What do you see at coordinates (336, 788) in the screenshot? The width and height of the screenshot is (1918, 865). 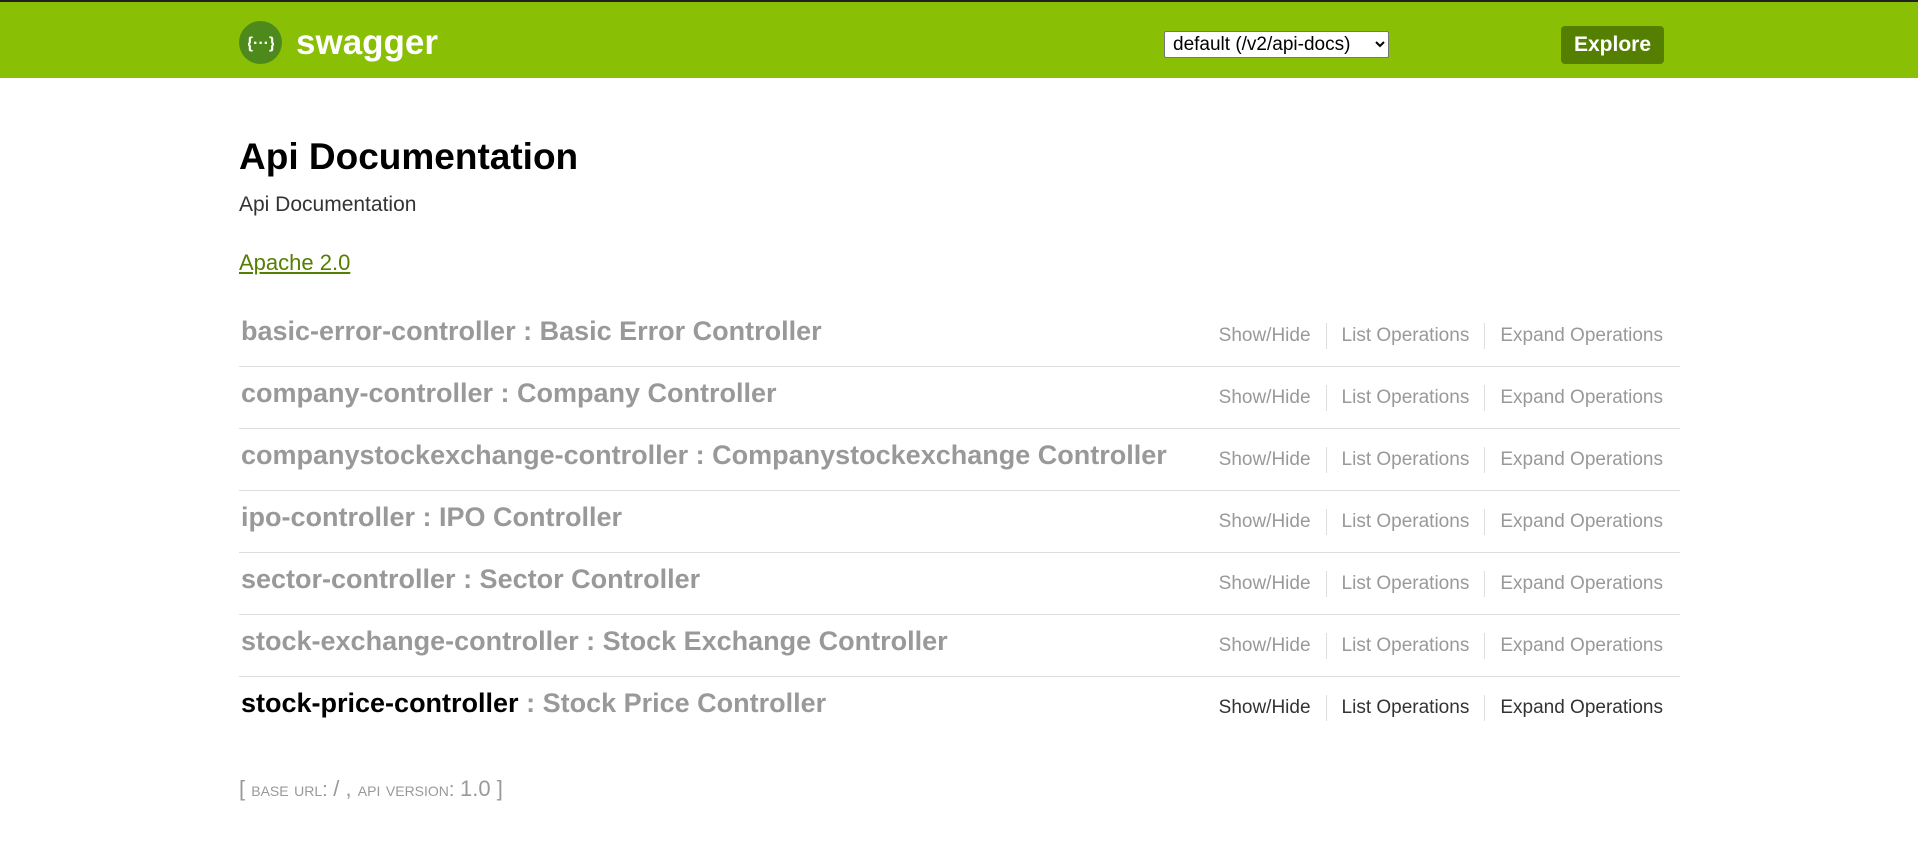 I see `base-url-value: /` at bounding box center [336, 788].